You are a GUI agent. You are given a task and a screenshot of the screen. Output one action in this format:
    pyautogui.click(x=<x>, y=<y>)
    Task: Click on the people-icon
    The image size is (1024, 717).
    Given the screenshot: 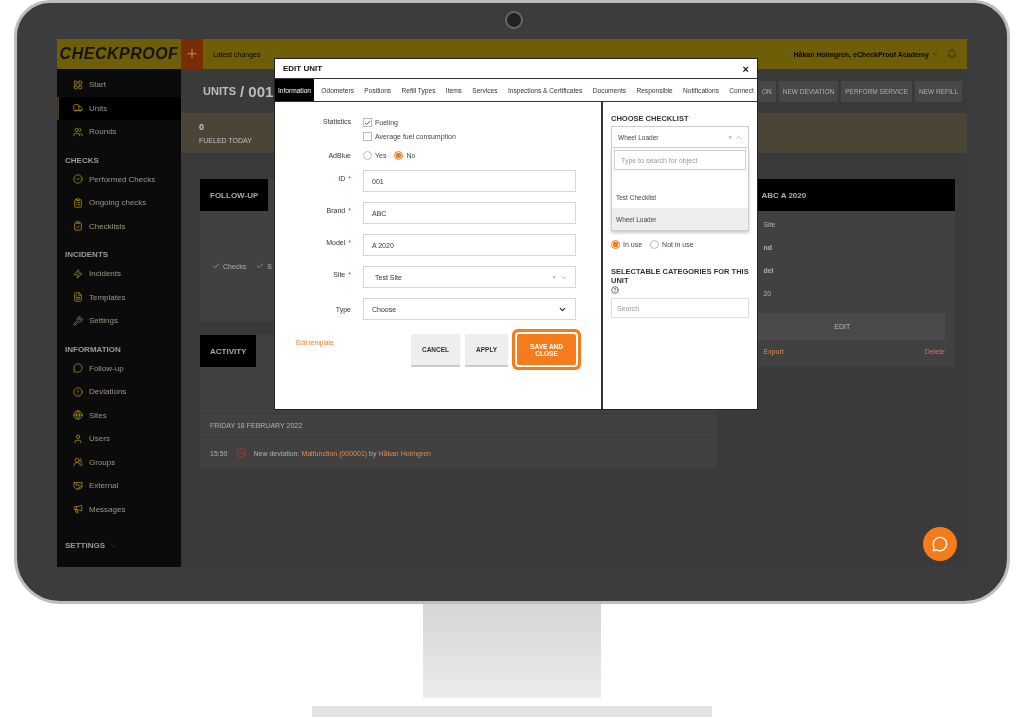 What is the action you would take?
    pyautogui.click(x=78, y=131)
    